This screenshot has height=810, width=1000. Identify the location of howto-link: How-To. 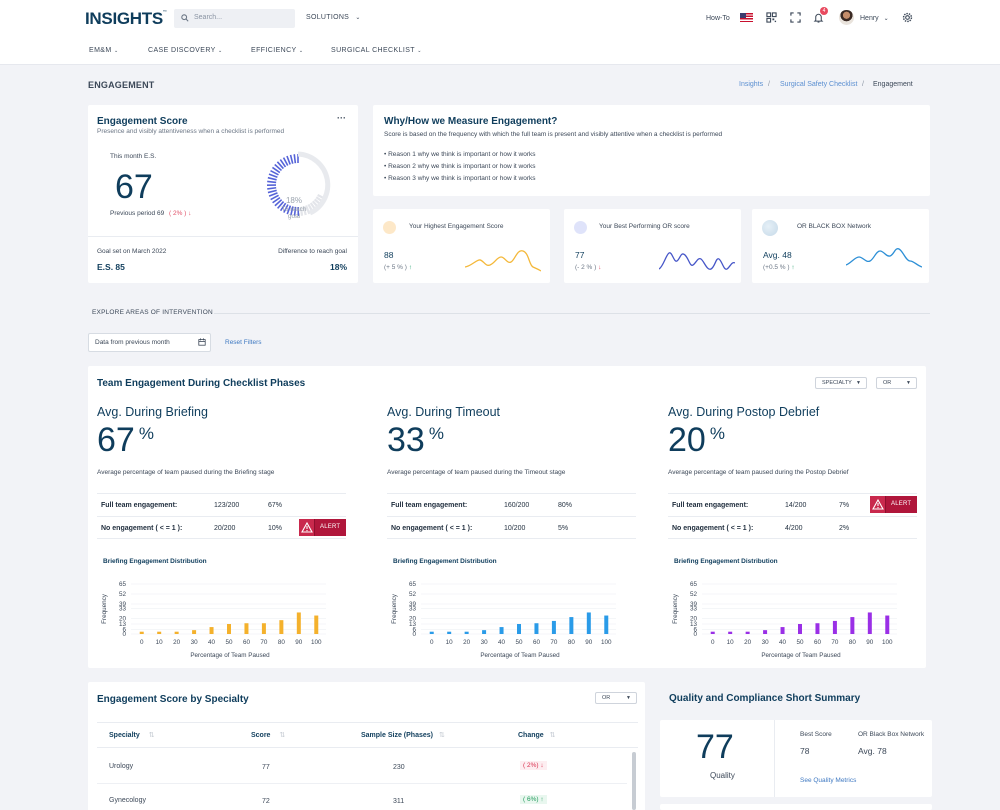
(718, 18).